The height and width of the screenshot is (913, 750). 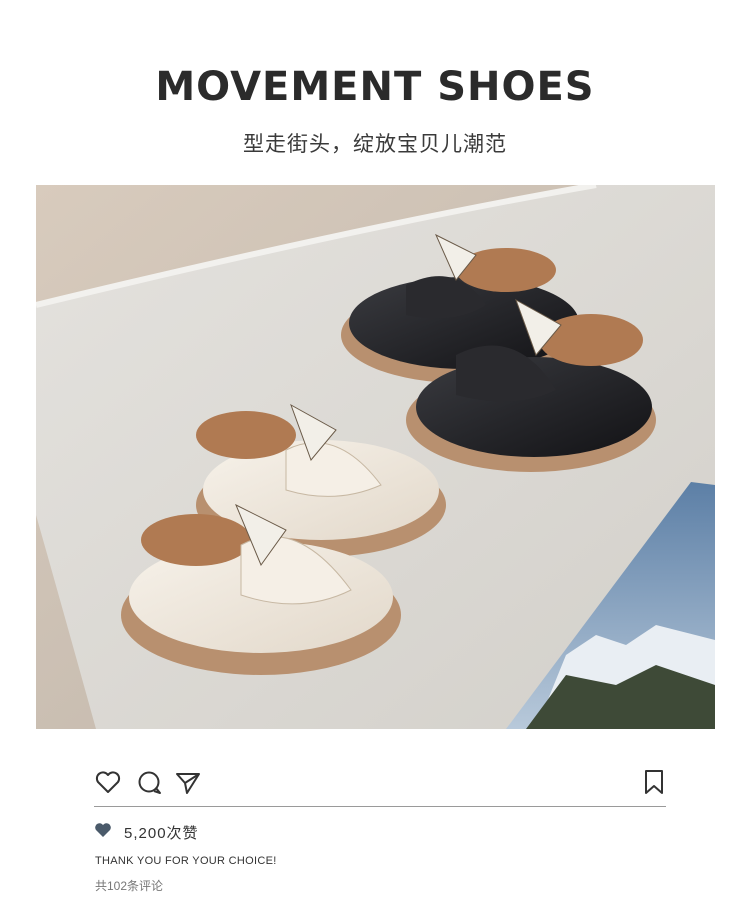 I want to click on likes-count: 5,200次赞, so click(x=161, y=833).